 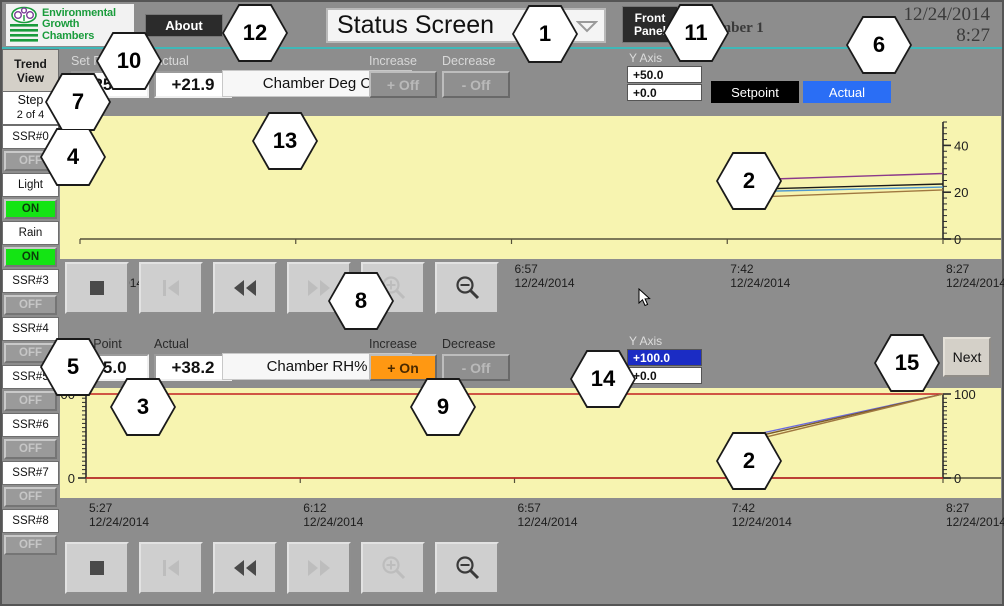 What do you see at coordinates (975, 276) in the screenshot?
I see `temp-x-tick-4: 8:27 12/24/2014` at bounding box center [975, 276].